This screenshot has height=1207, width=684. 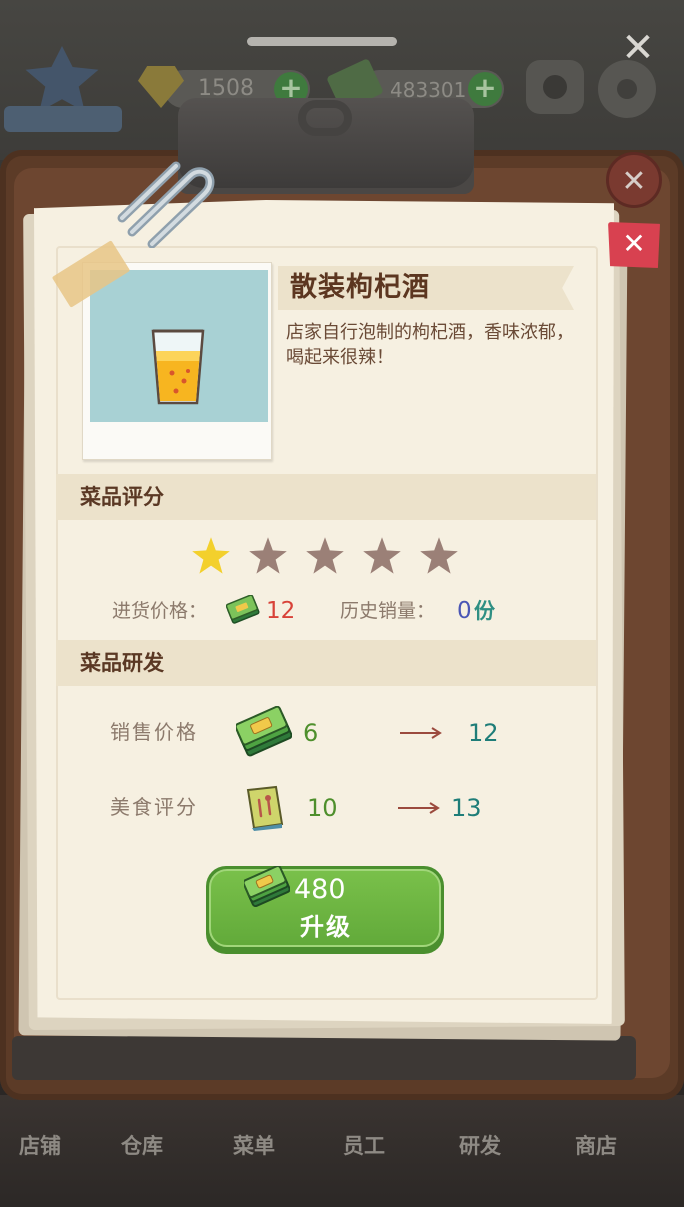 What do you see at coordinates (311, 733) in the screenshot?
I see `sale-price-current: 6` at bounding box center [311, 733].